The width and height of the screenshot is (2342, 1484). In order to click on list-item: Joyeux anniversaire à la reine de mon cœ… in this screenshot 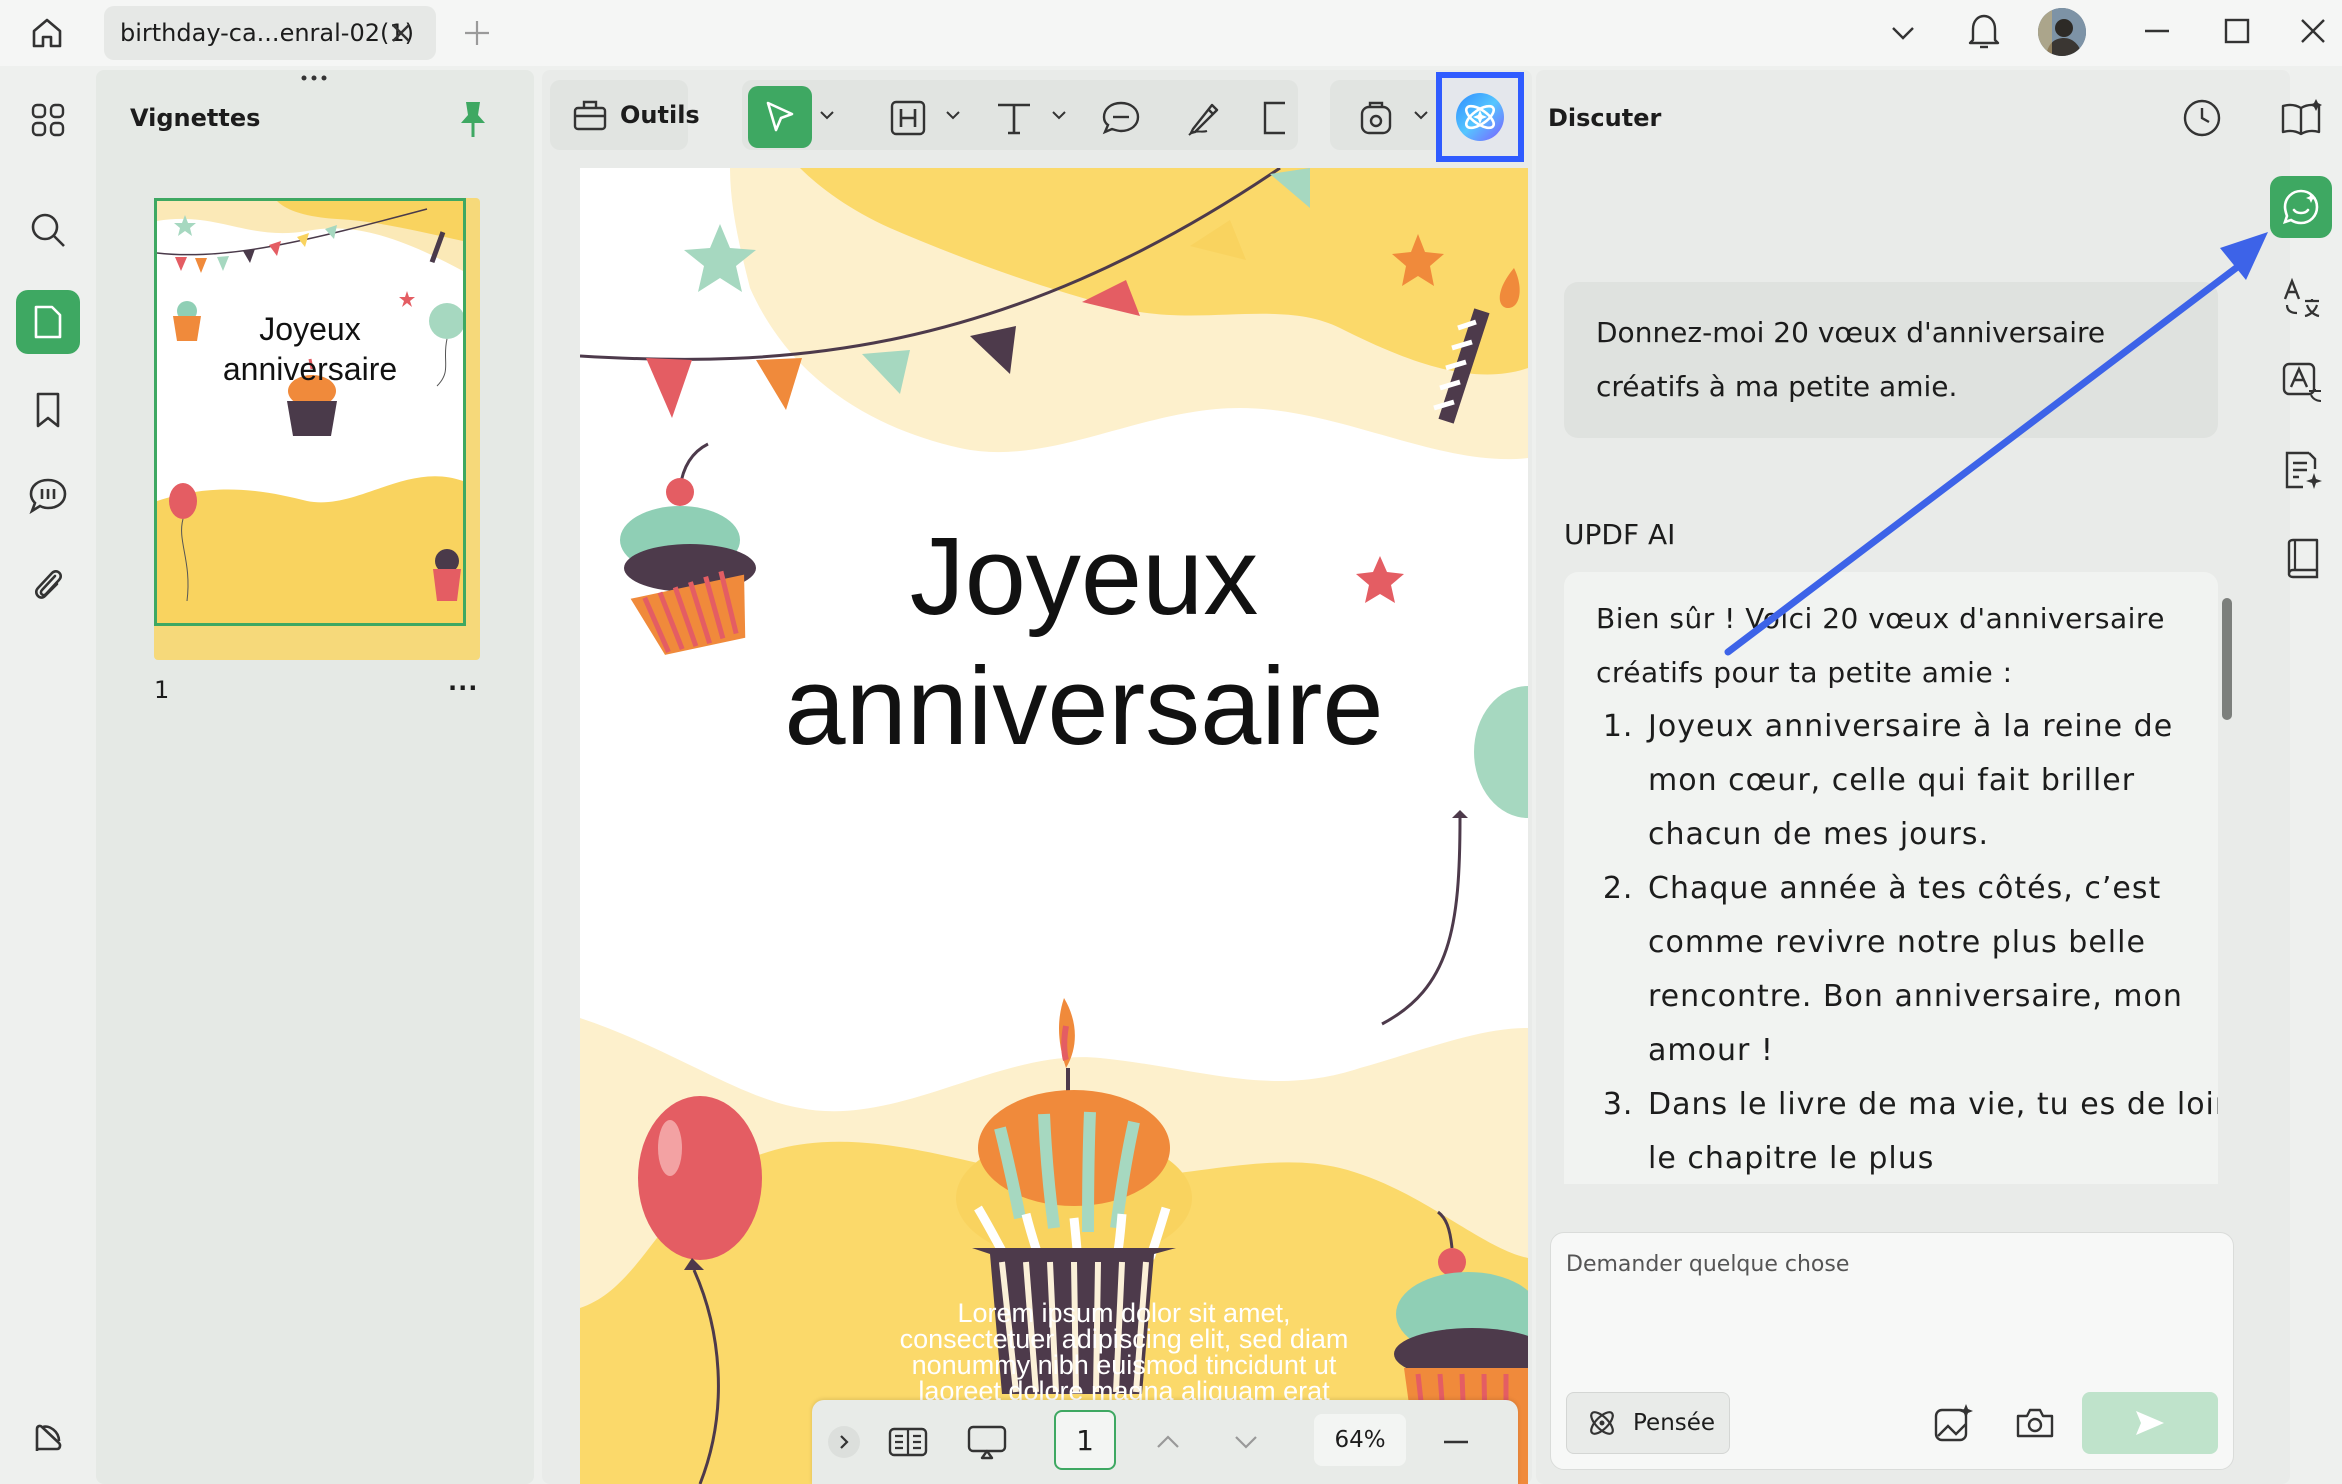, I will do `click(1931, 781)`.